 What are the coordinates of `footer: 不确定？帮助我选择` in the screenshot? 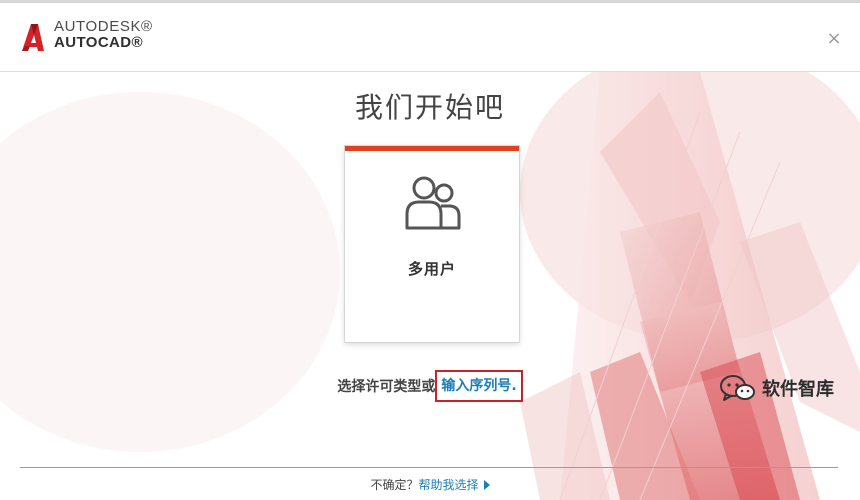 It's located at (430, 484).